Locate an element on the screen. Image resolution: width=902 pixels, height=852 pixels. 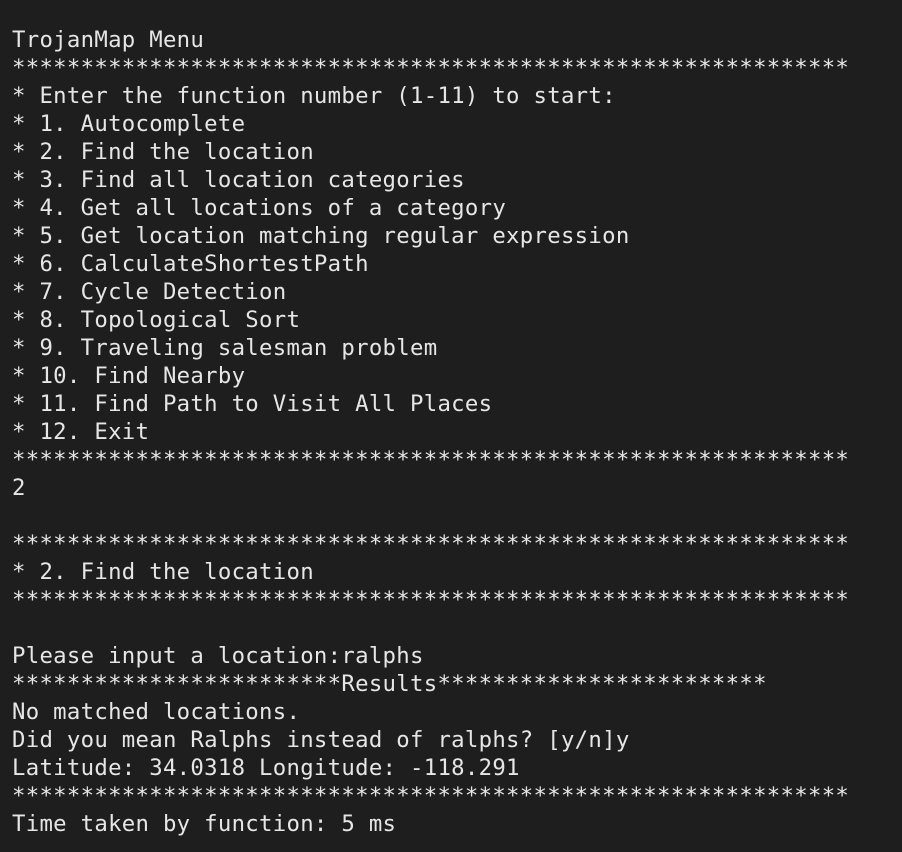
no-match-message: No matched locations. is located at coordinates (156, 712).